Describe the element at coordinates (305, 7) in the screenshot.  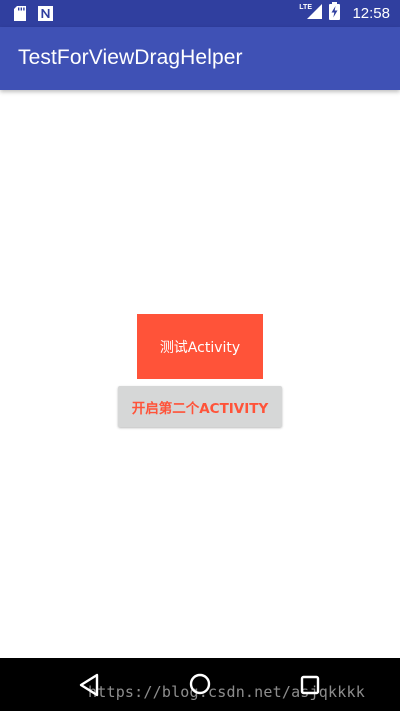
I see `network-label: LTE` at that location.